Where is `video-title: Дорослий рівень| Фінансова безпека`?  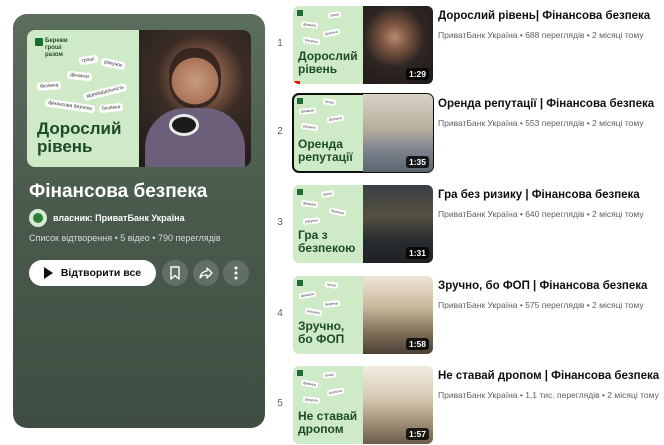 video-title: Дорослий рівень| Фінансова безпека is located at coordinates (544, 16).